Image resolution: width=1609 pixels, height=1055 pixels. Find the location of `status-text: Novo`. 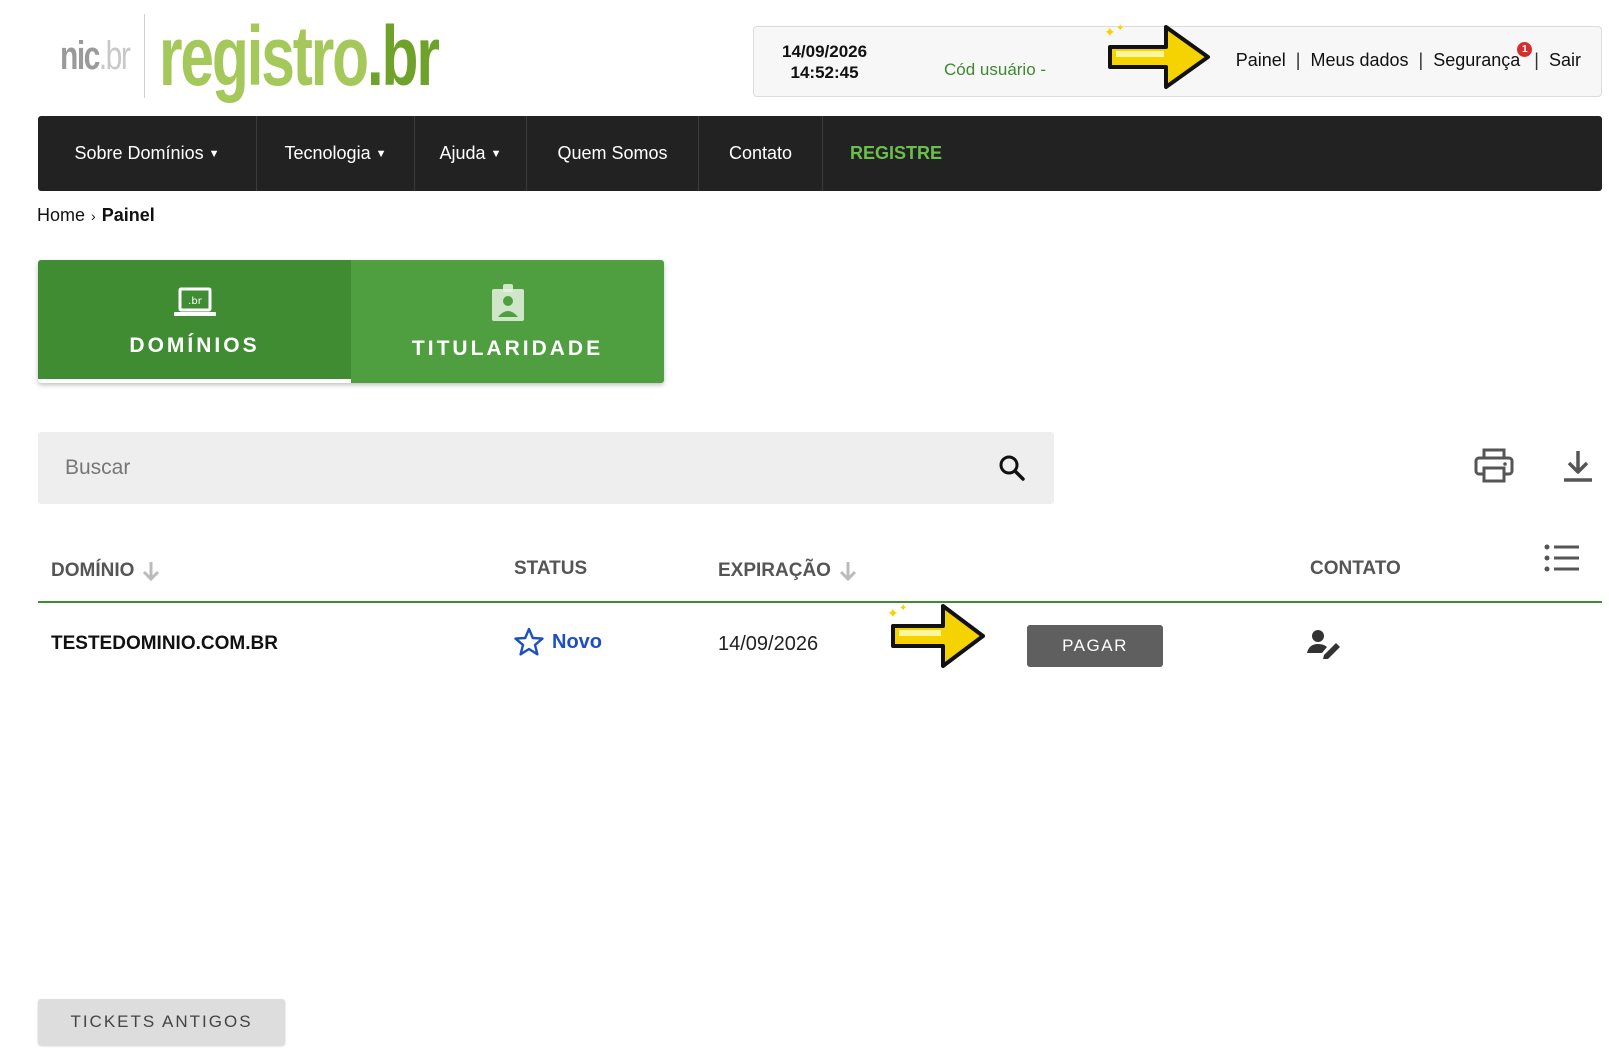

status-text: Novo is located at coordinates (577, 641).